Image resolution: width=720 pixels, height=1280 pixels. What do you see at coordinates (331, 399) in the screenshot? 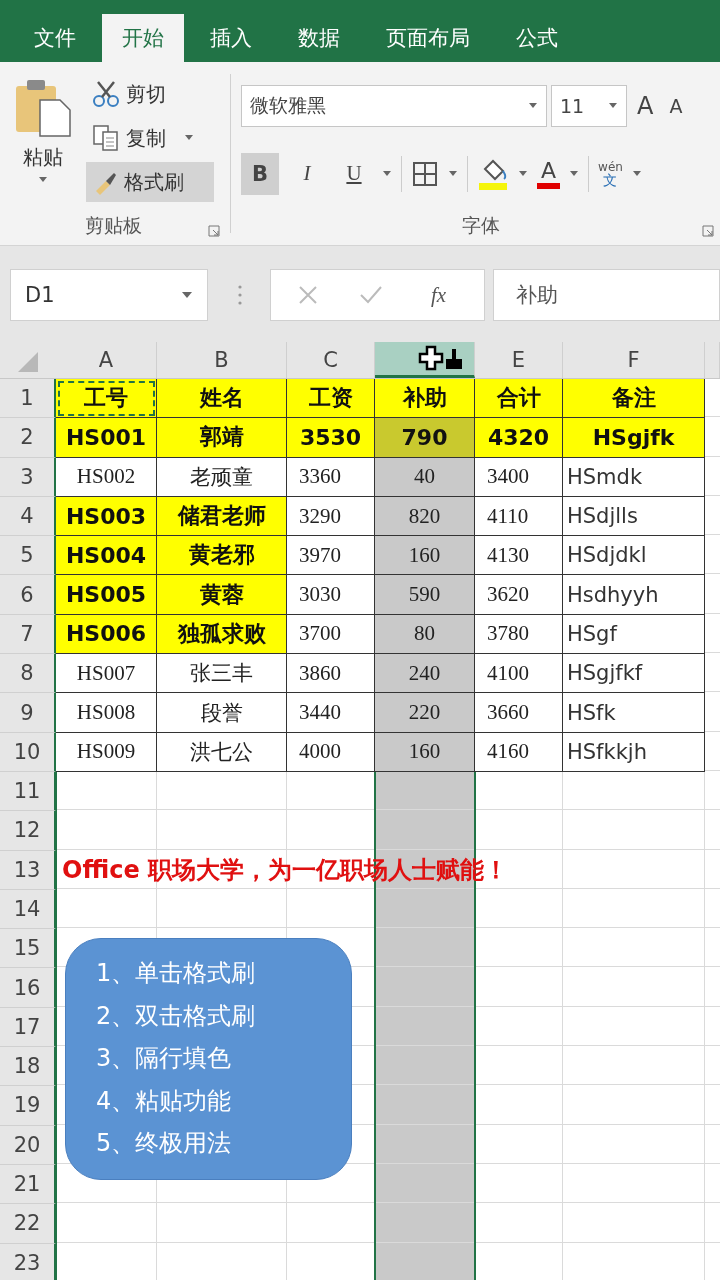
I see `table-cell: 工资` at bounding box center [331, 399].